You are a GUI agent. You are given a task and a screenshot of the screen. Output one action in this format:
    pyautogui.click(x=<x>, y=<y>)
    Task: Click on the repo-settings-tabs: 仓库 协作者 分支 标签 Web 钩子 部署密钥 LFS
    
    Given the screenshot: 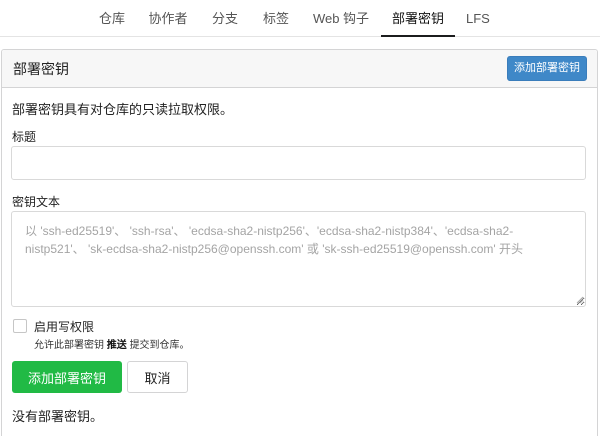 What is the action you would take?
    pyautogui.click(x=300, y=18)
    